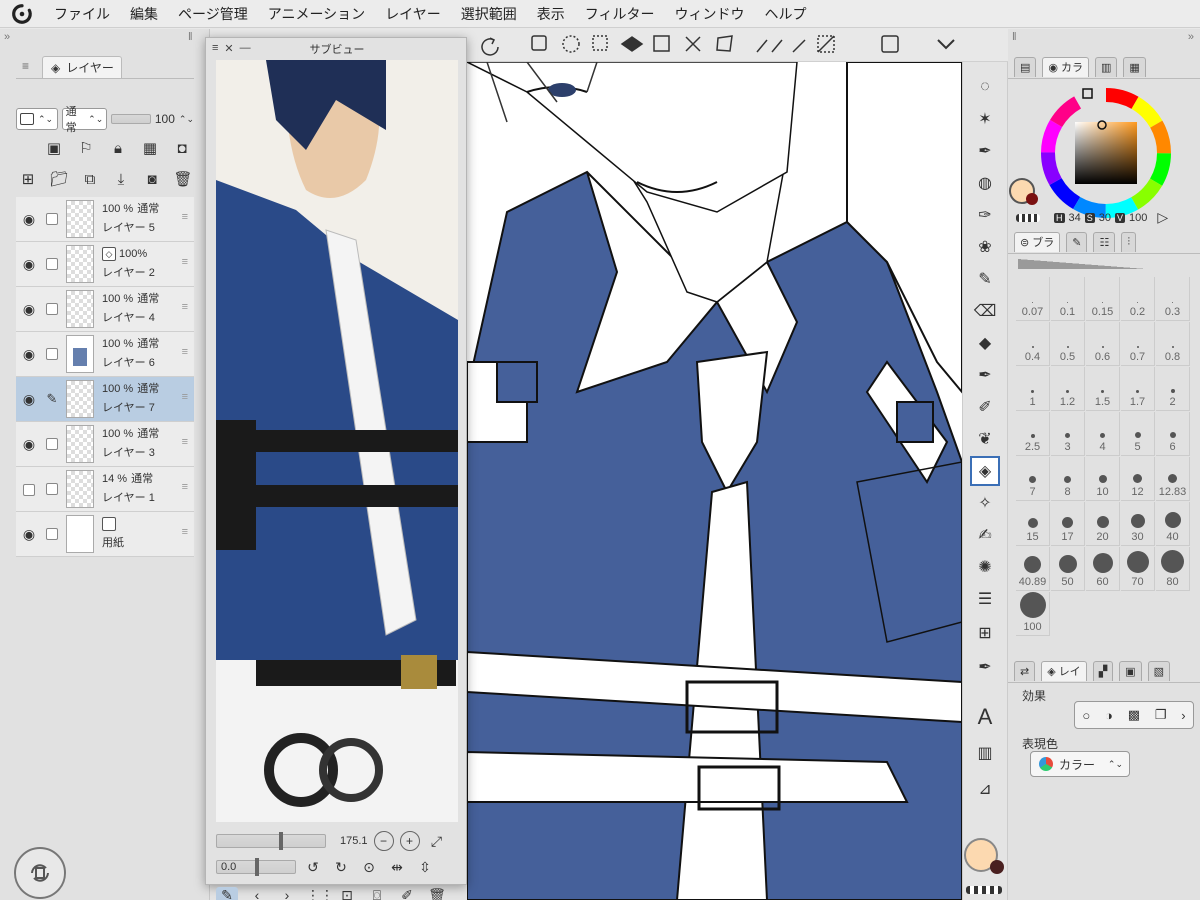 Image resolution: width=1200 pixels, height=900 pixels. What do you see at coordinates (213, 14) in the screenshot?
I see `menu-page-management: ページ管理` at bounding box center [213, 14].